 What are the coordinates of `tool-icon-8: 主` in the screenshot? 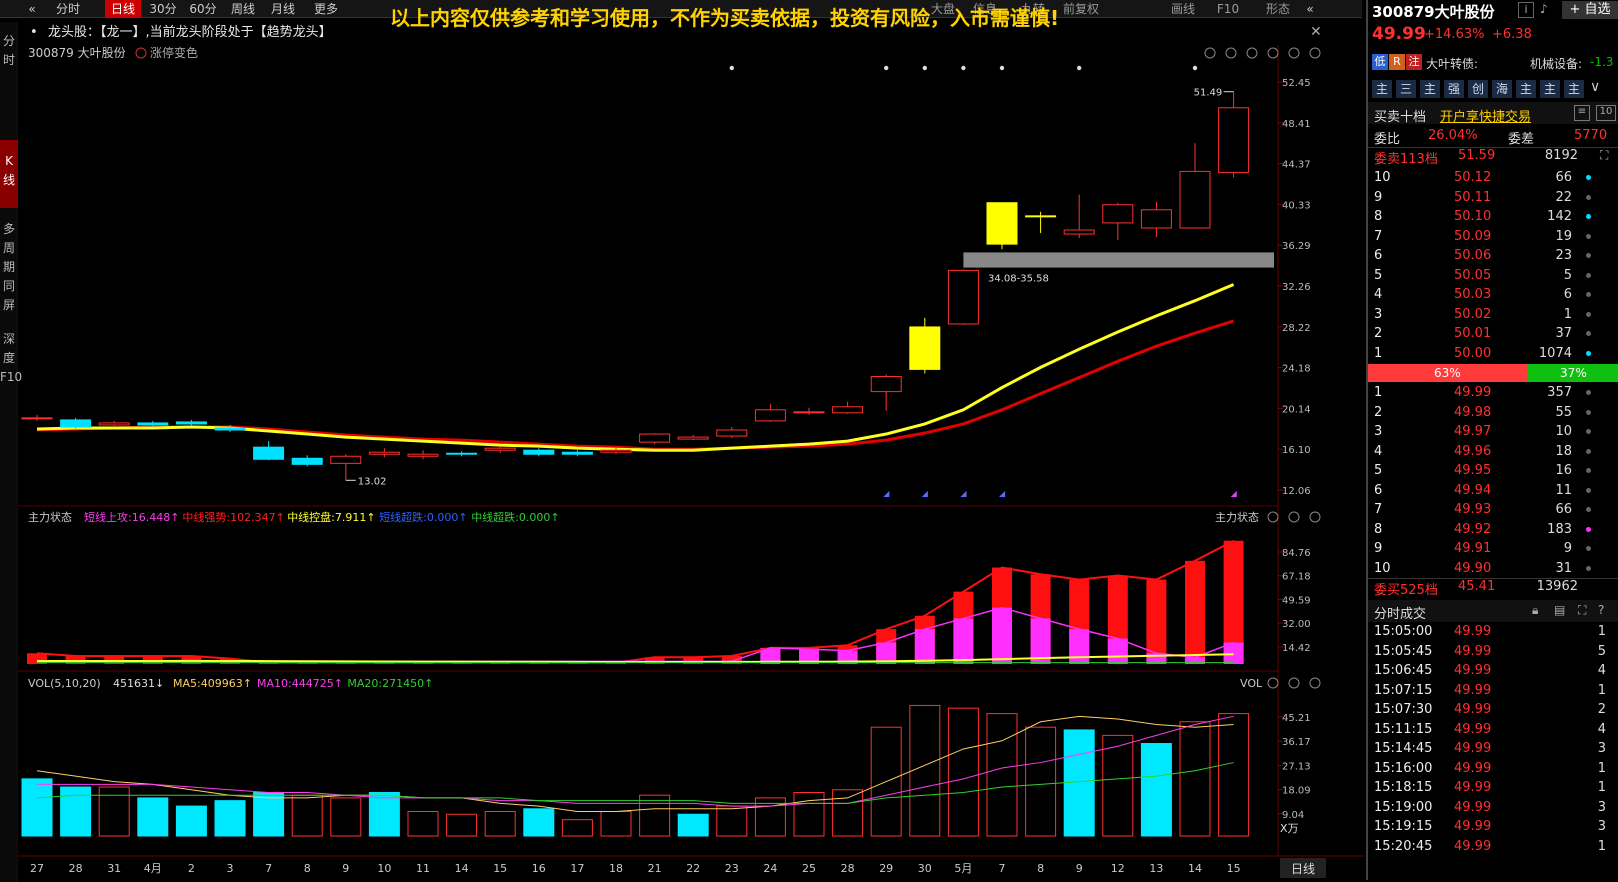 It's located at (1574, 89).